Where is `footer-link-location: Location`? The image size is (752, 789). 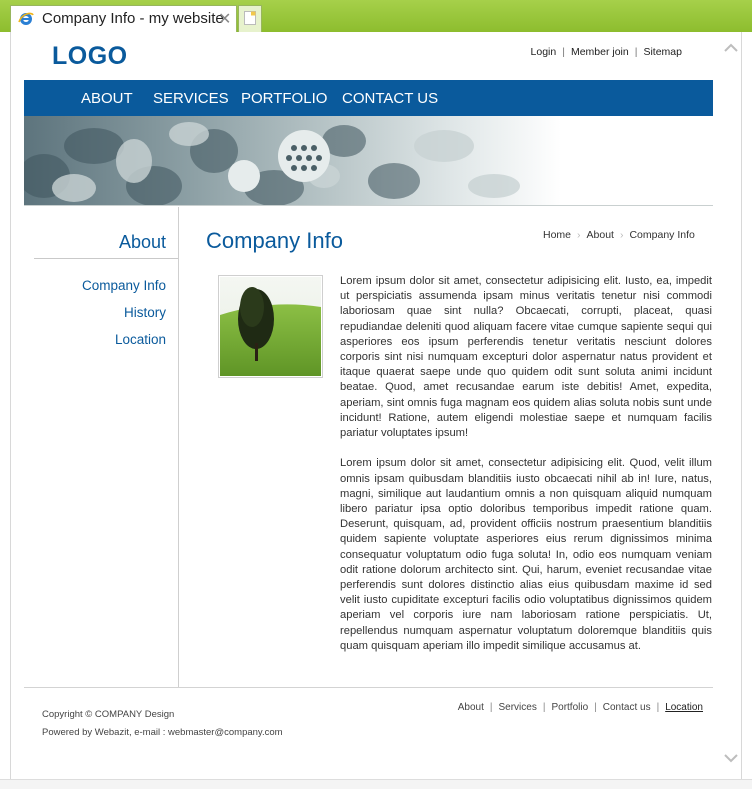 footer-link-location: Location is located at coordinates (684, 707).